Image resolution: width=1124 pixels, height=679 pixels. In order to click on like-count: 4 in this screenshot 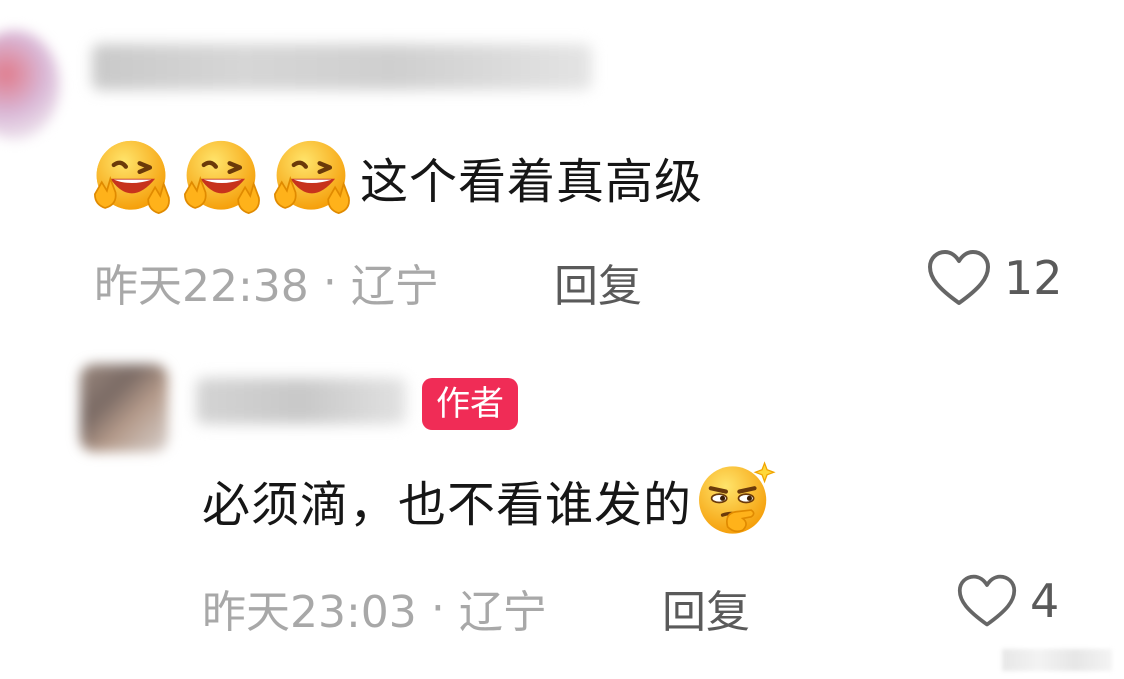, I will do `click(1045, 601)`.